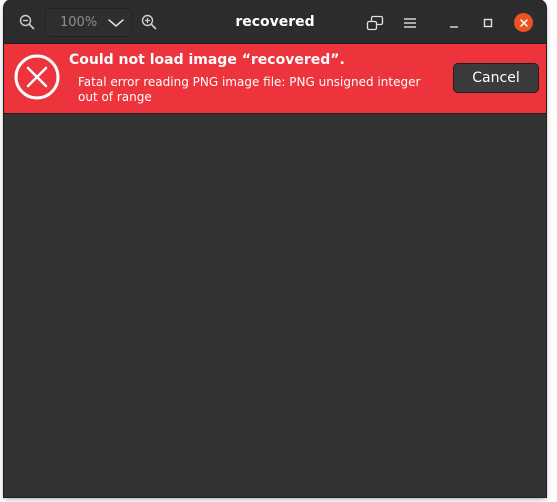  I want to click on error-icon, so click(37, 77).